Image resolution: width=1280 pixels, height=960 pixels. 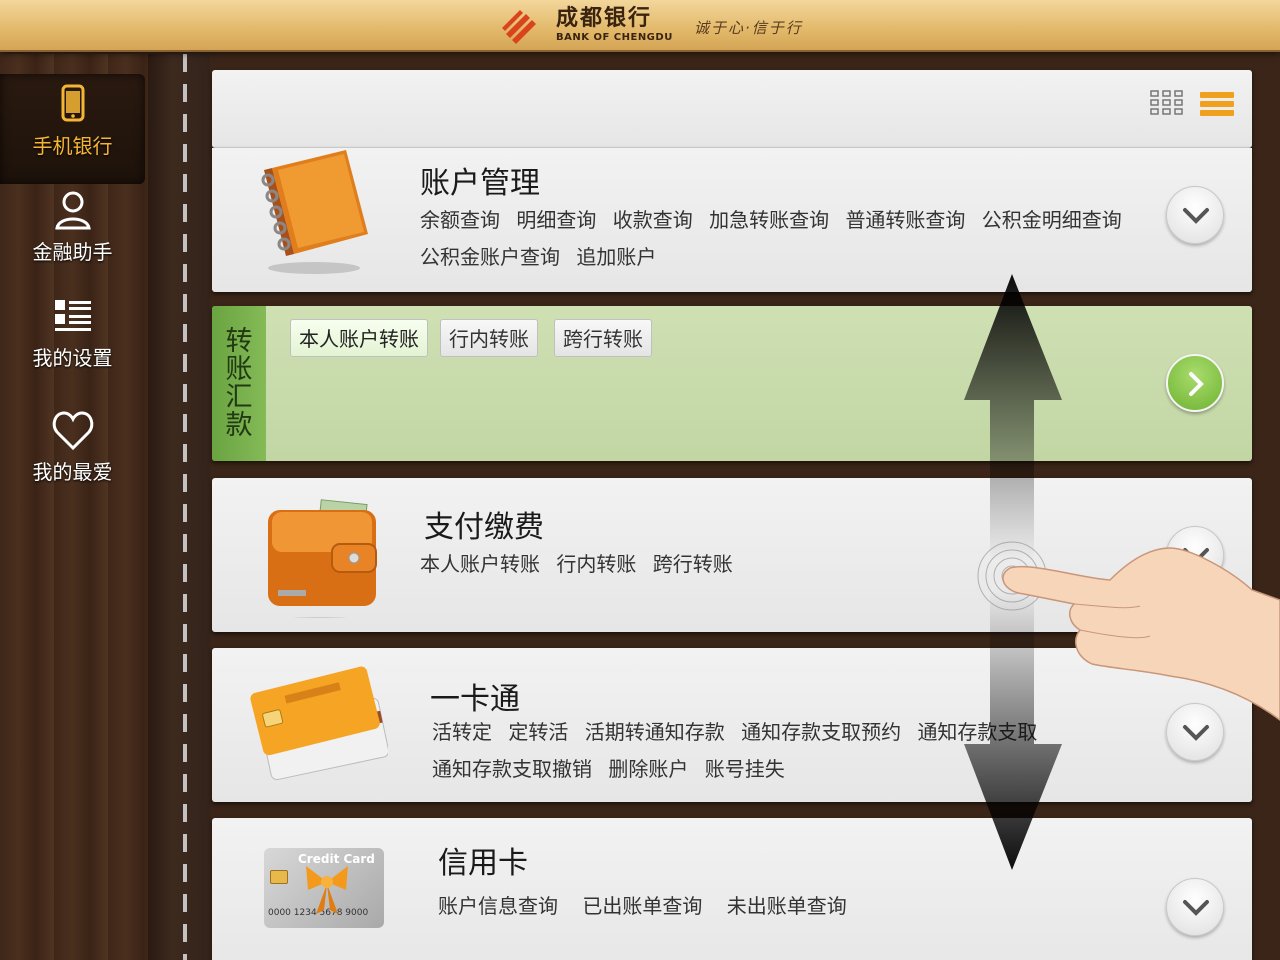 I want to click on link-fund-detail-query: 公积金明细查询, so click(x=1052, y=220).